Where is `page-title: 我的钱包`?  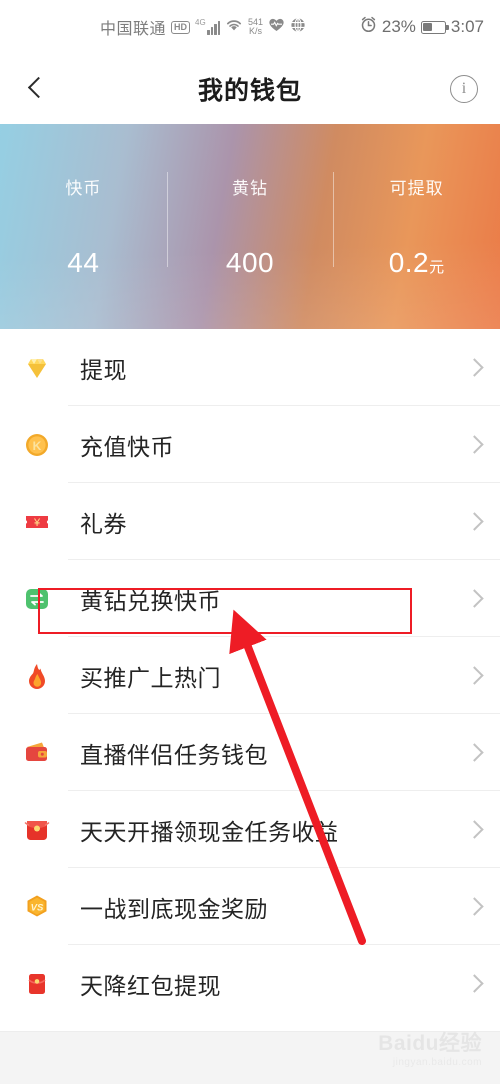 page-title: 我的钱包 is located at coordinates (249, 91).